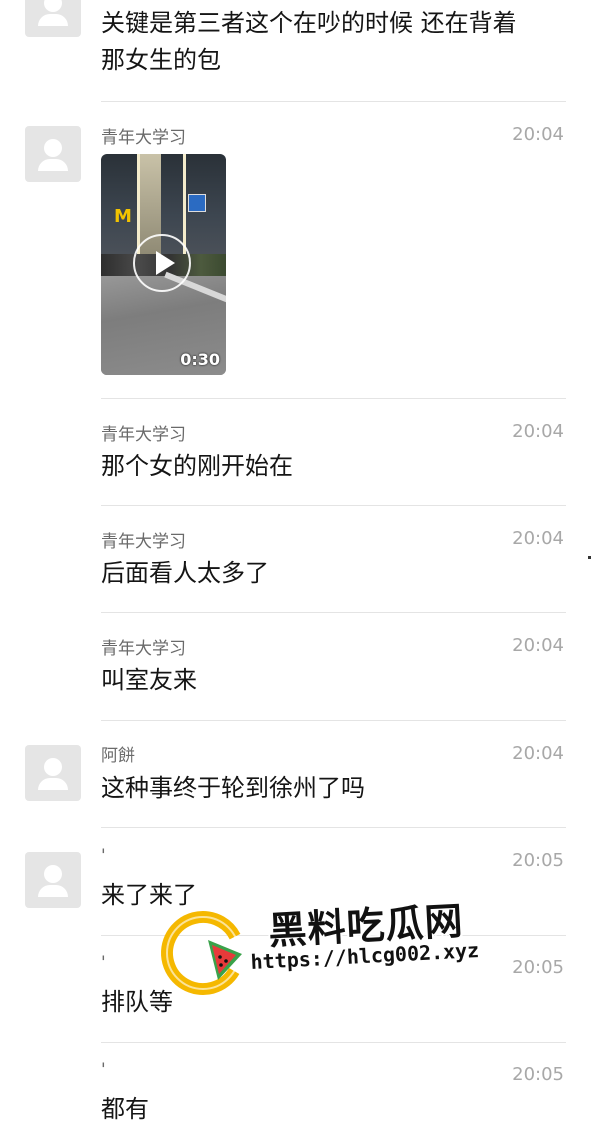 Image resolution: width=592 pixels, height=1128 pixels. What do you see at coordinates (589, 557) in the screenshot?
I see `edge-dot` at bounding box center [589, 557].